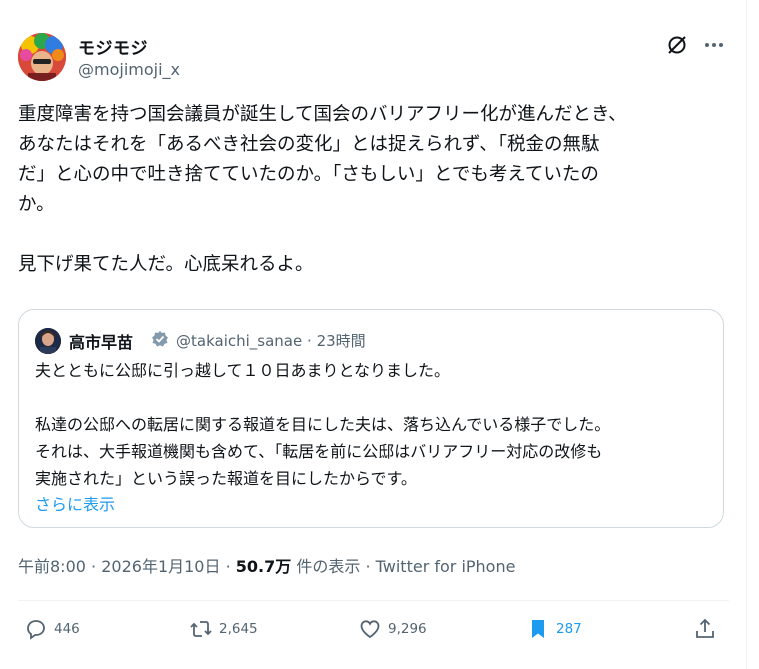  Describe the element at coordinates (201, 629) in the screenshot. I see `repost-icon` at that location.